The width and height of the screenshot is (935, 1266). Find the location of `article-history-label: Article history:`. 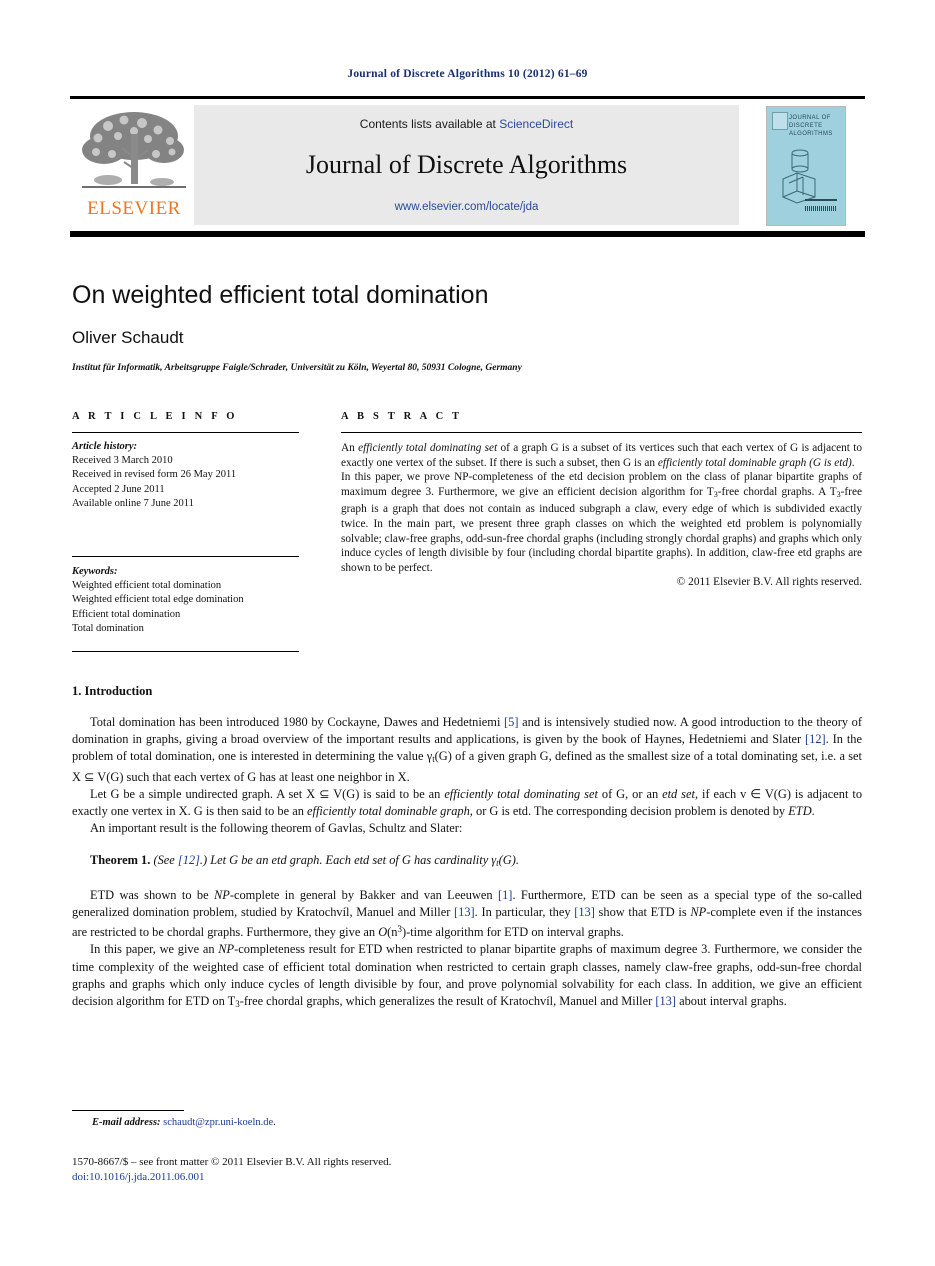

article-history-label: Article history: is located at coordinates (105, 446).